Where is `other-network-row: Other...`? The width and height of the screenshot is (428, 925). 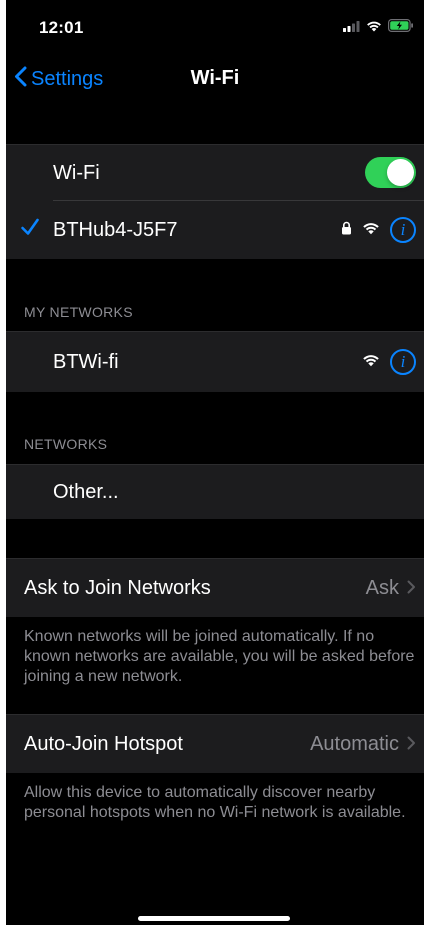 other-network-row: Other... is located at coordinates (215, 492).